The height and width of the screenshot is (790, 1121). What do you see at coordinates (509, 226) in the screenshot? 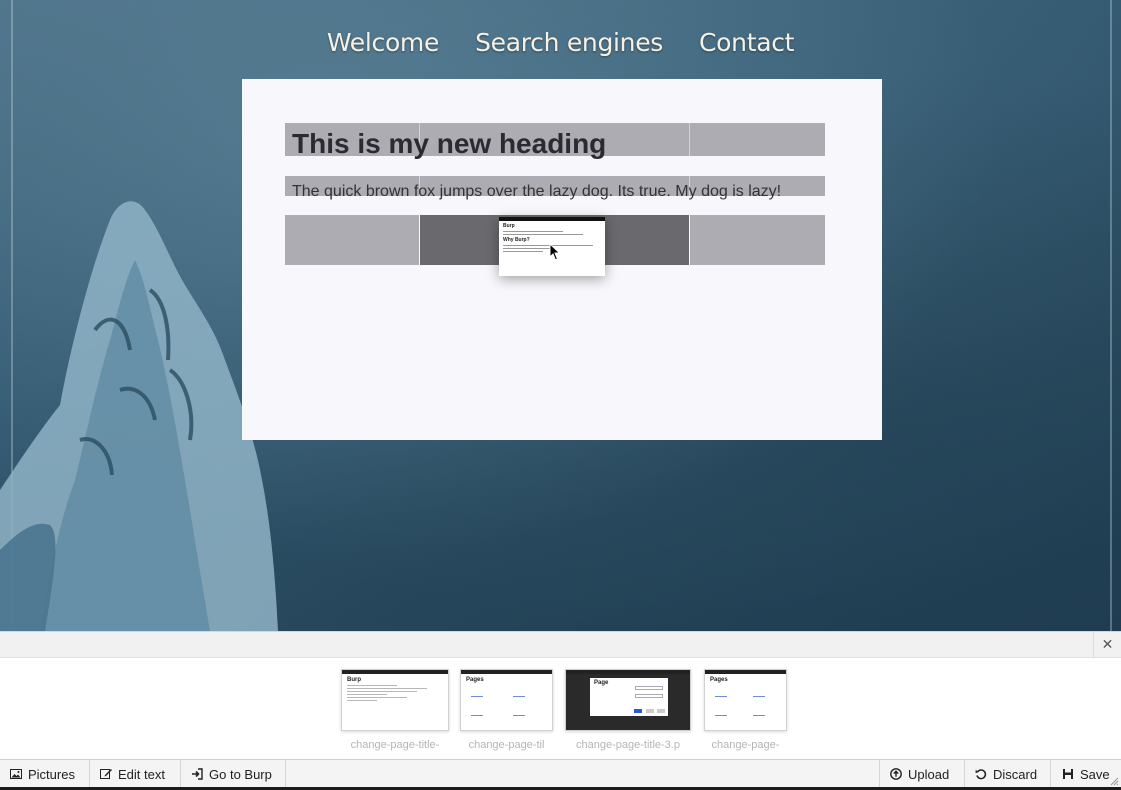
I see `mini-title: Burp` at bounding box center [509, 226].